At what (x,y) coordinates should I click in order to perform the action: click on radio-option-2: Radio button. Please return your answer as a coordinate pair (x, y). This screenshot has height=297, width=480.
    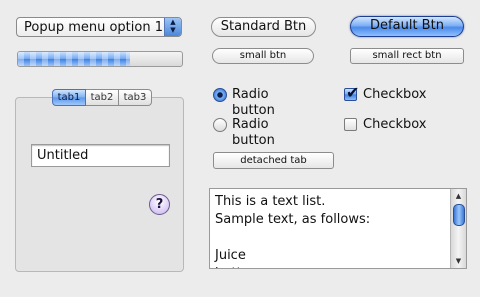
    Looking at the image, I should click on (263, 132).